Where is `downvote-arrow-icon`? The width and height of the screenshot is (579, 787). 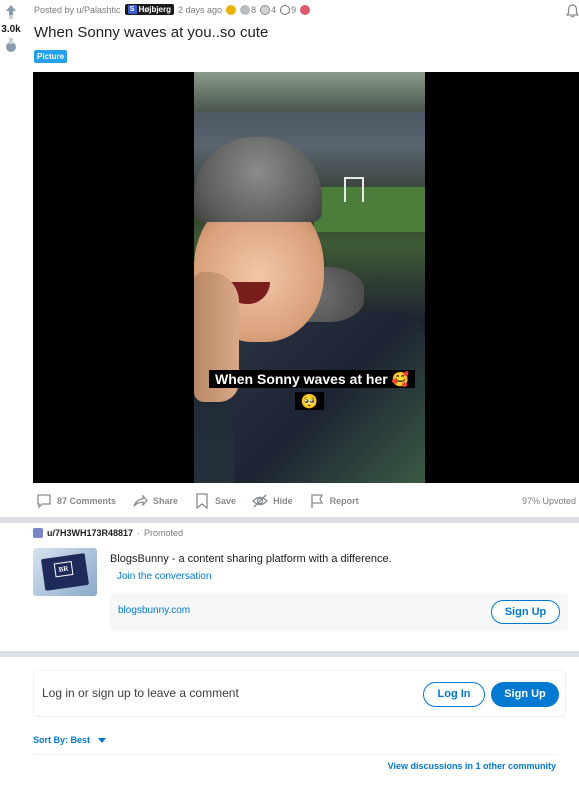 downvote-arrow-icon is located at coordinates (11, 45).